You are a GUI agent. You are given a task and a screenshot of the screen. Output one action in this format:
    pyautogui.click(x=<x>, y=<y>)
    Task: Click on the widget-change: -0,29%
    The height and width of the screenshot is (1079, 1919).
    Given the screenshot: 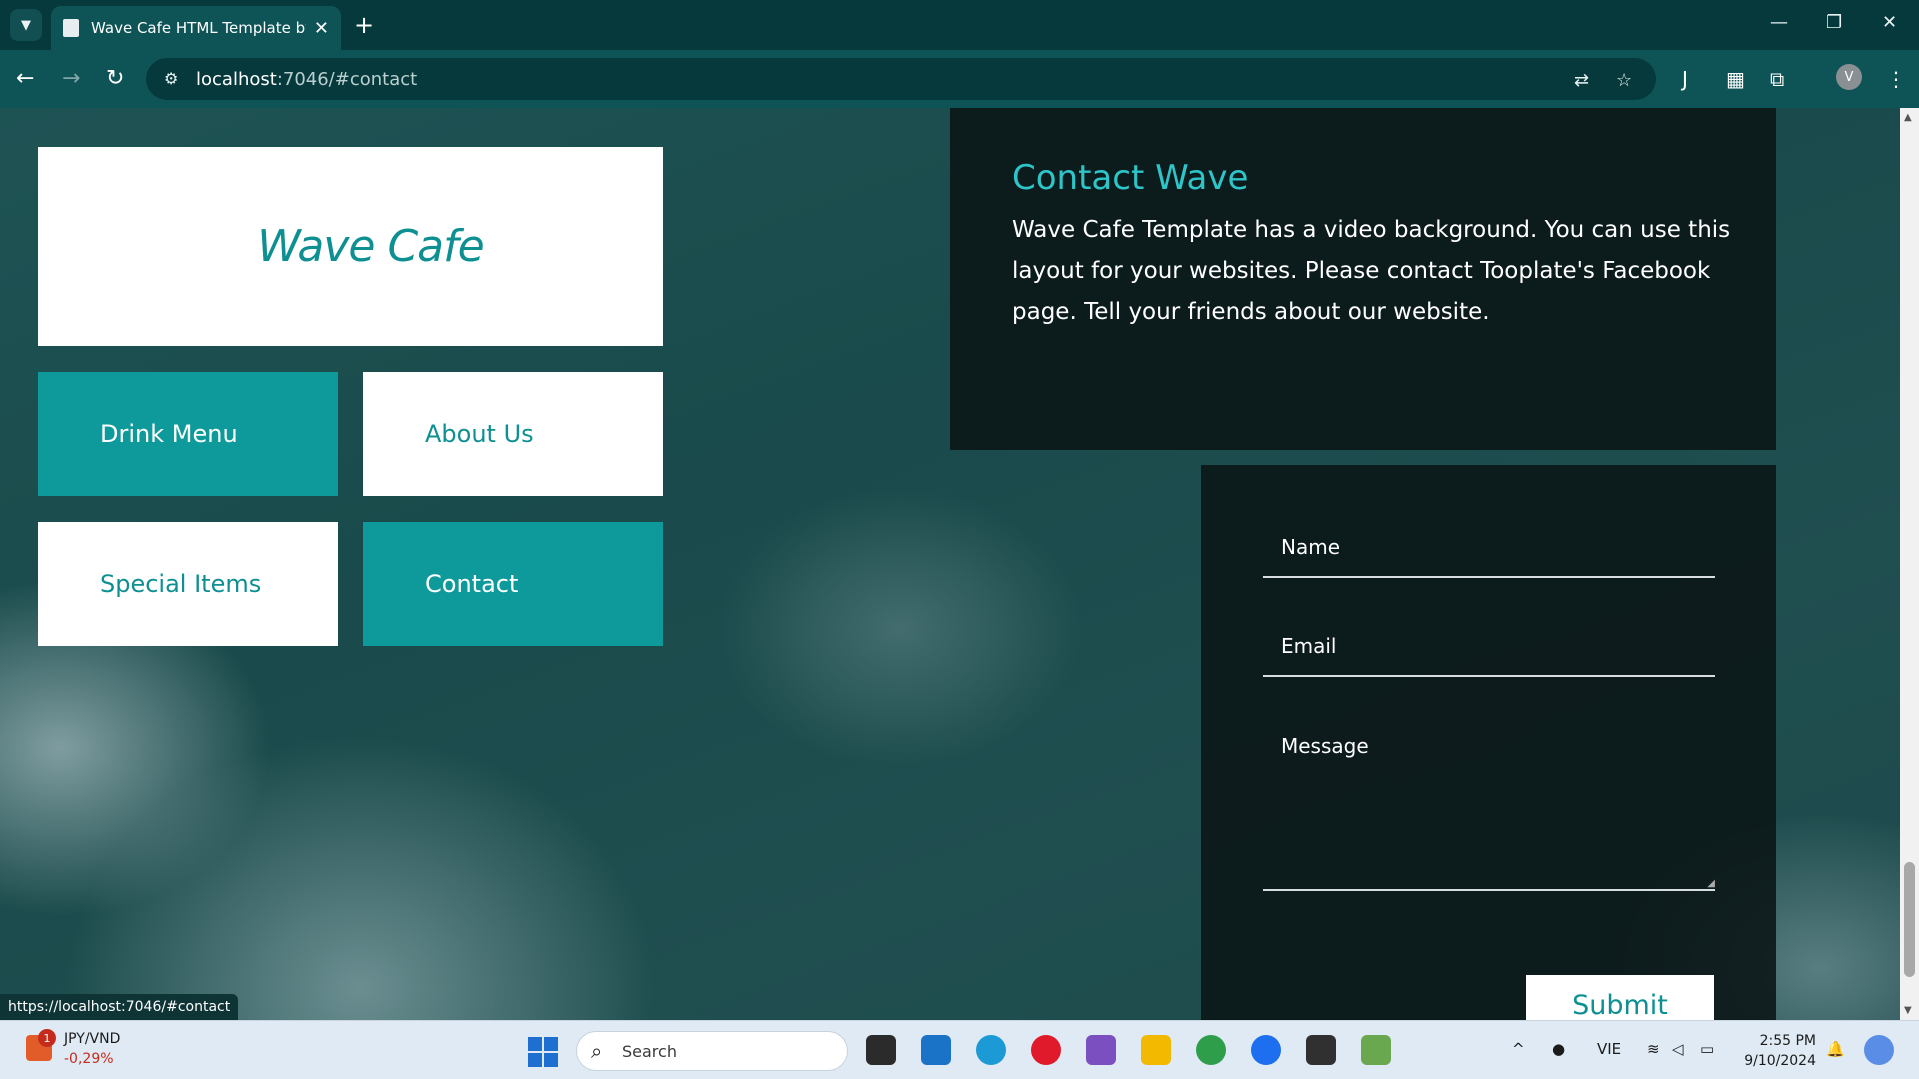 What is the action you would take?
    pyautogui.click(x=89, y=1059)
    